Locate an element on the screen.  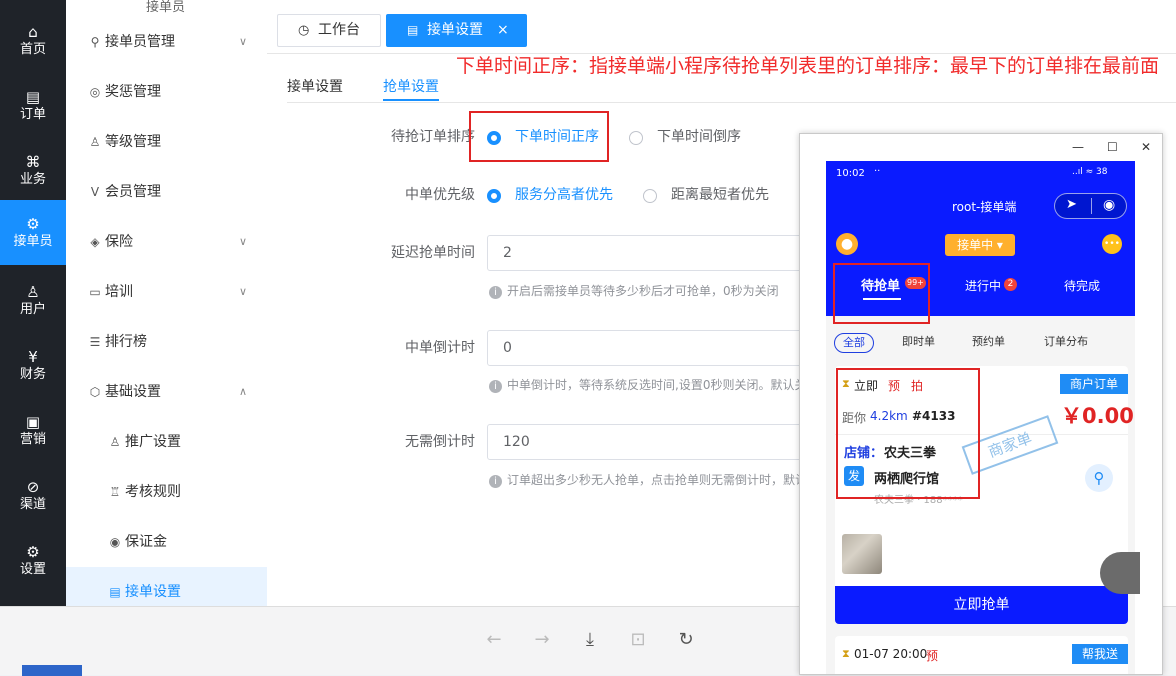
reserve-tag: 预 is located at coordinates (932, 656).